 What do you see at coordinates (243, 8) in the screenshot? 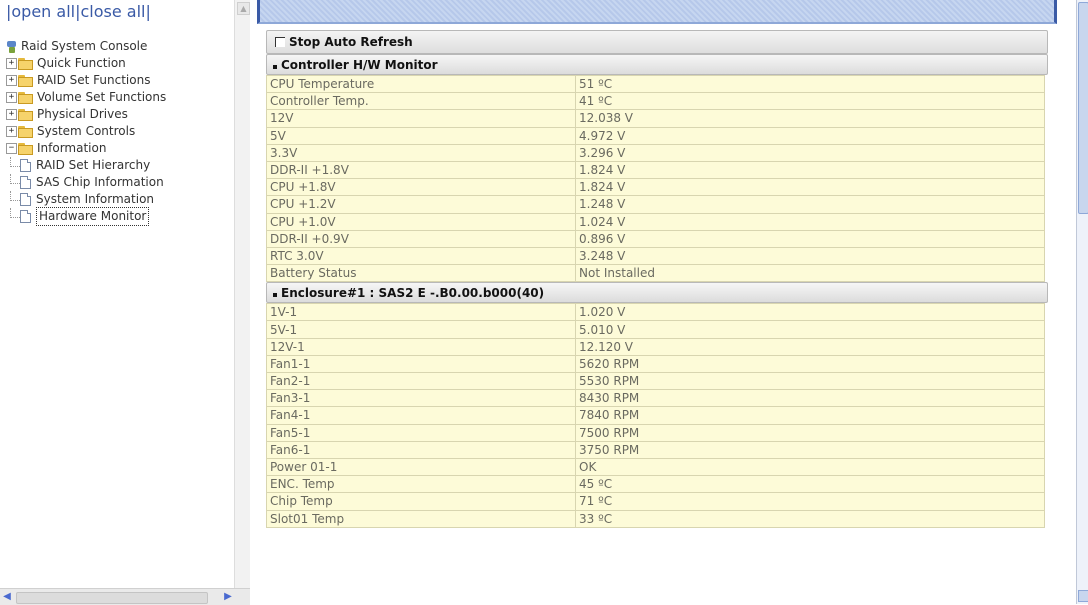
I see `scroll-up-icon: ▲` at bounding box center [243, 8].